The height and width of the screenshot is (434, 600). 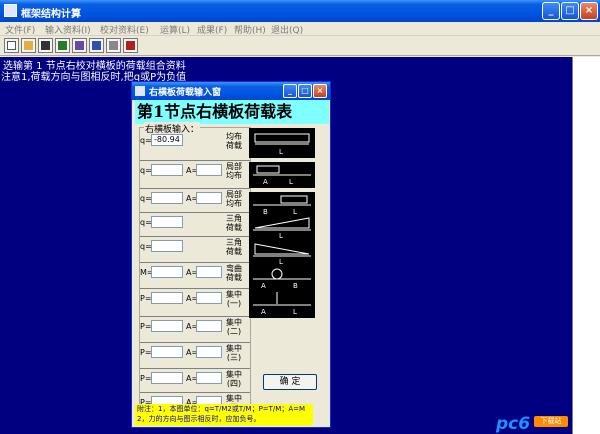 What do you see at coordinates (140, 91) in the screenshot?
I see `dialog-icon` at bounding box center [140, 91].